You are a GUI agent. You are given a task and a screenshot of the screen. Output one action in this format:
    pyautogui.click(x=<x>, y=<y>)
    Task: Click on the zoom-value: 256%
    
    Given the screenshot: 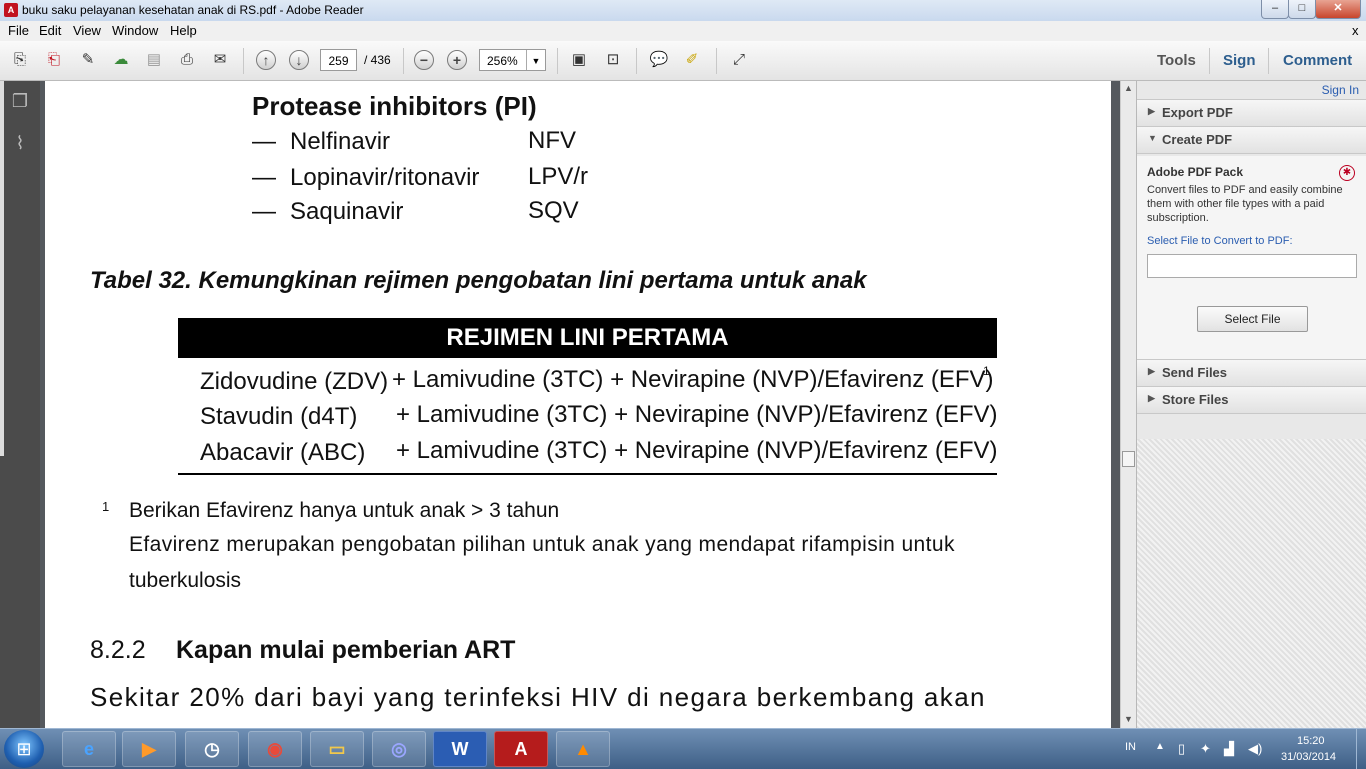 What is the action you would take?
    pyautogui.click(x=502, y=61)
    